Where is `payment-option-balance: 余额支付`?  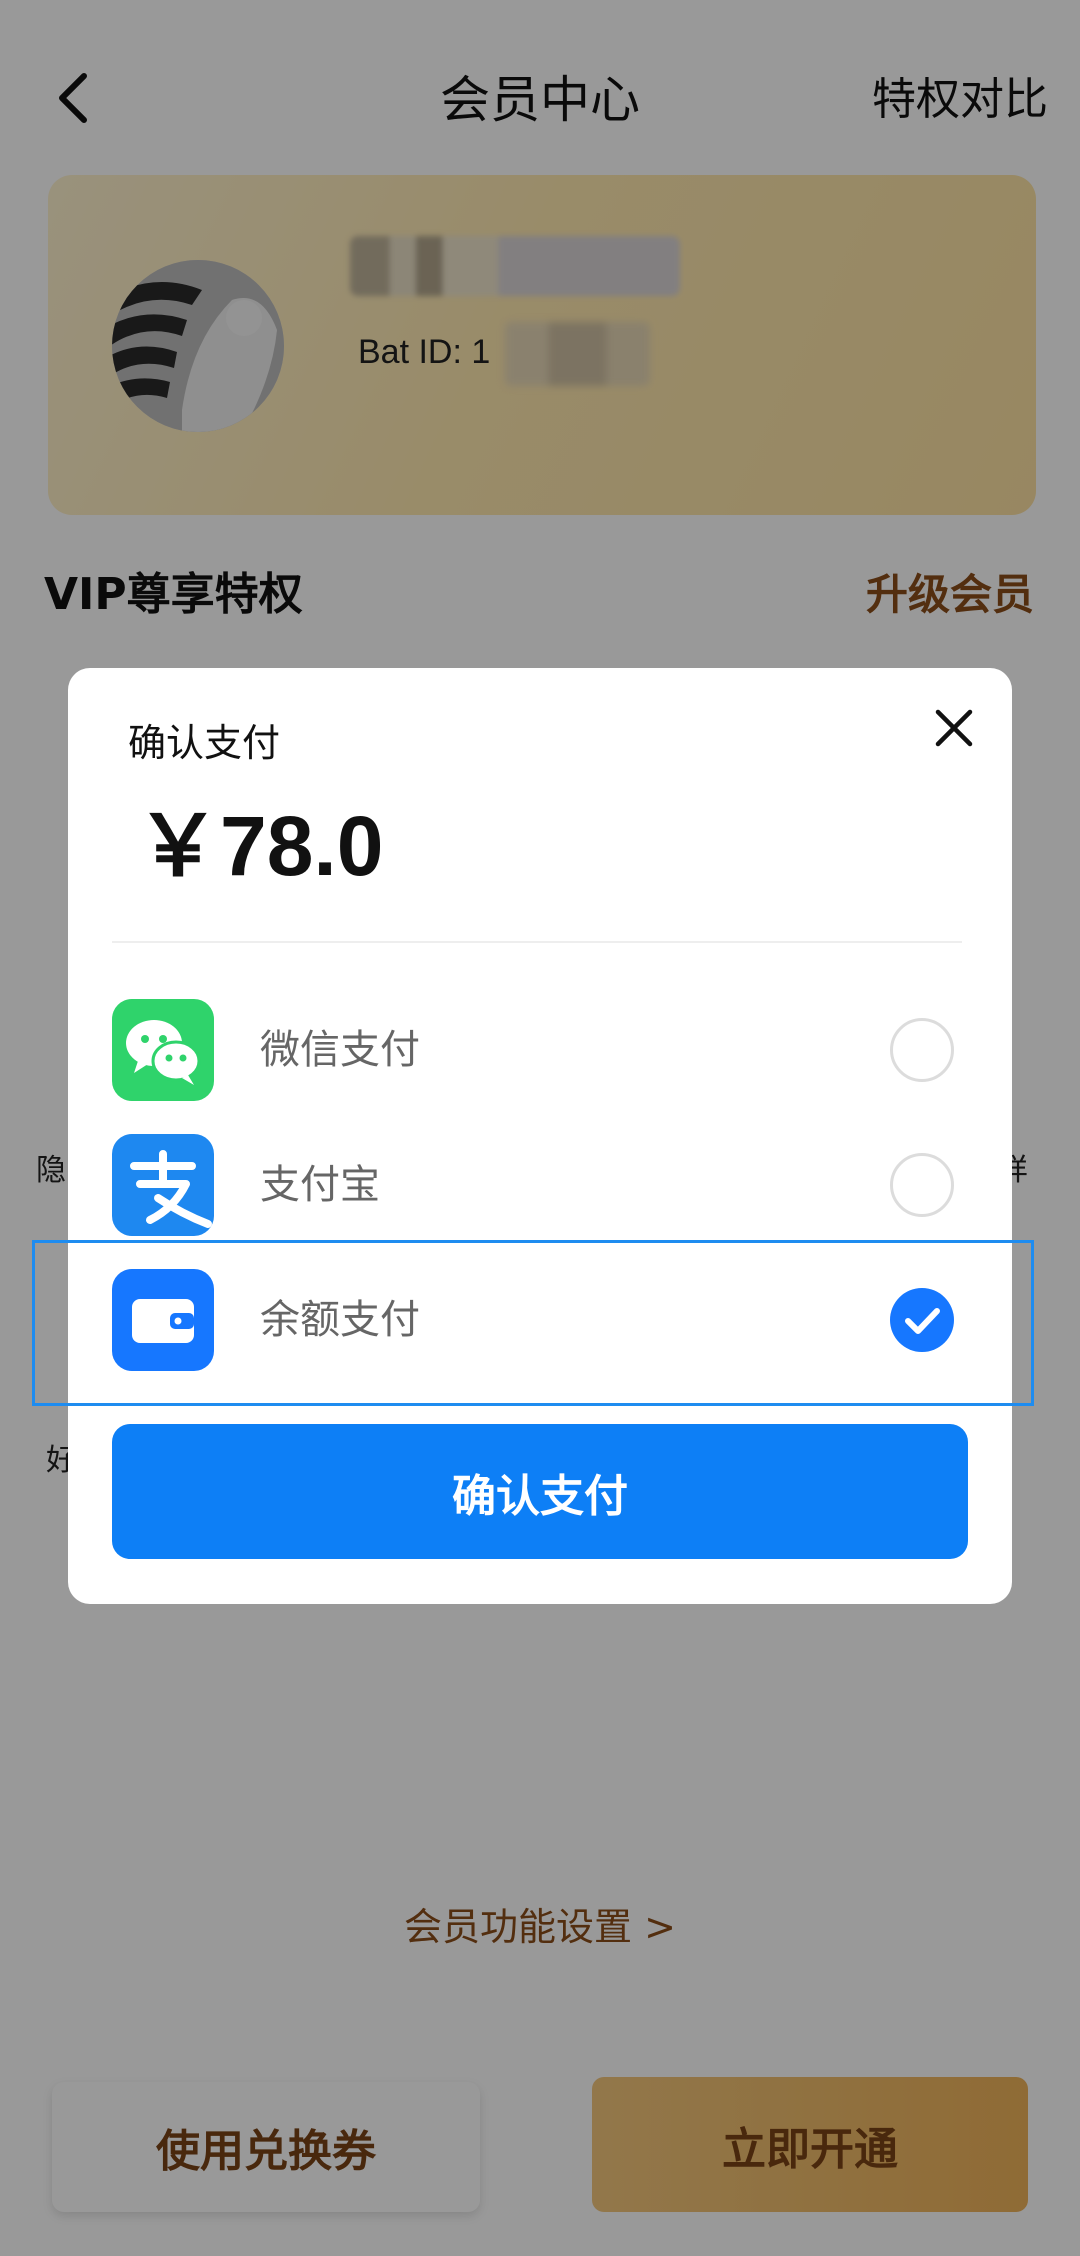
payment-option-balance: 余额支付 is located at coordinates (540, 1320).